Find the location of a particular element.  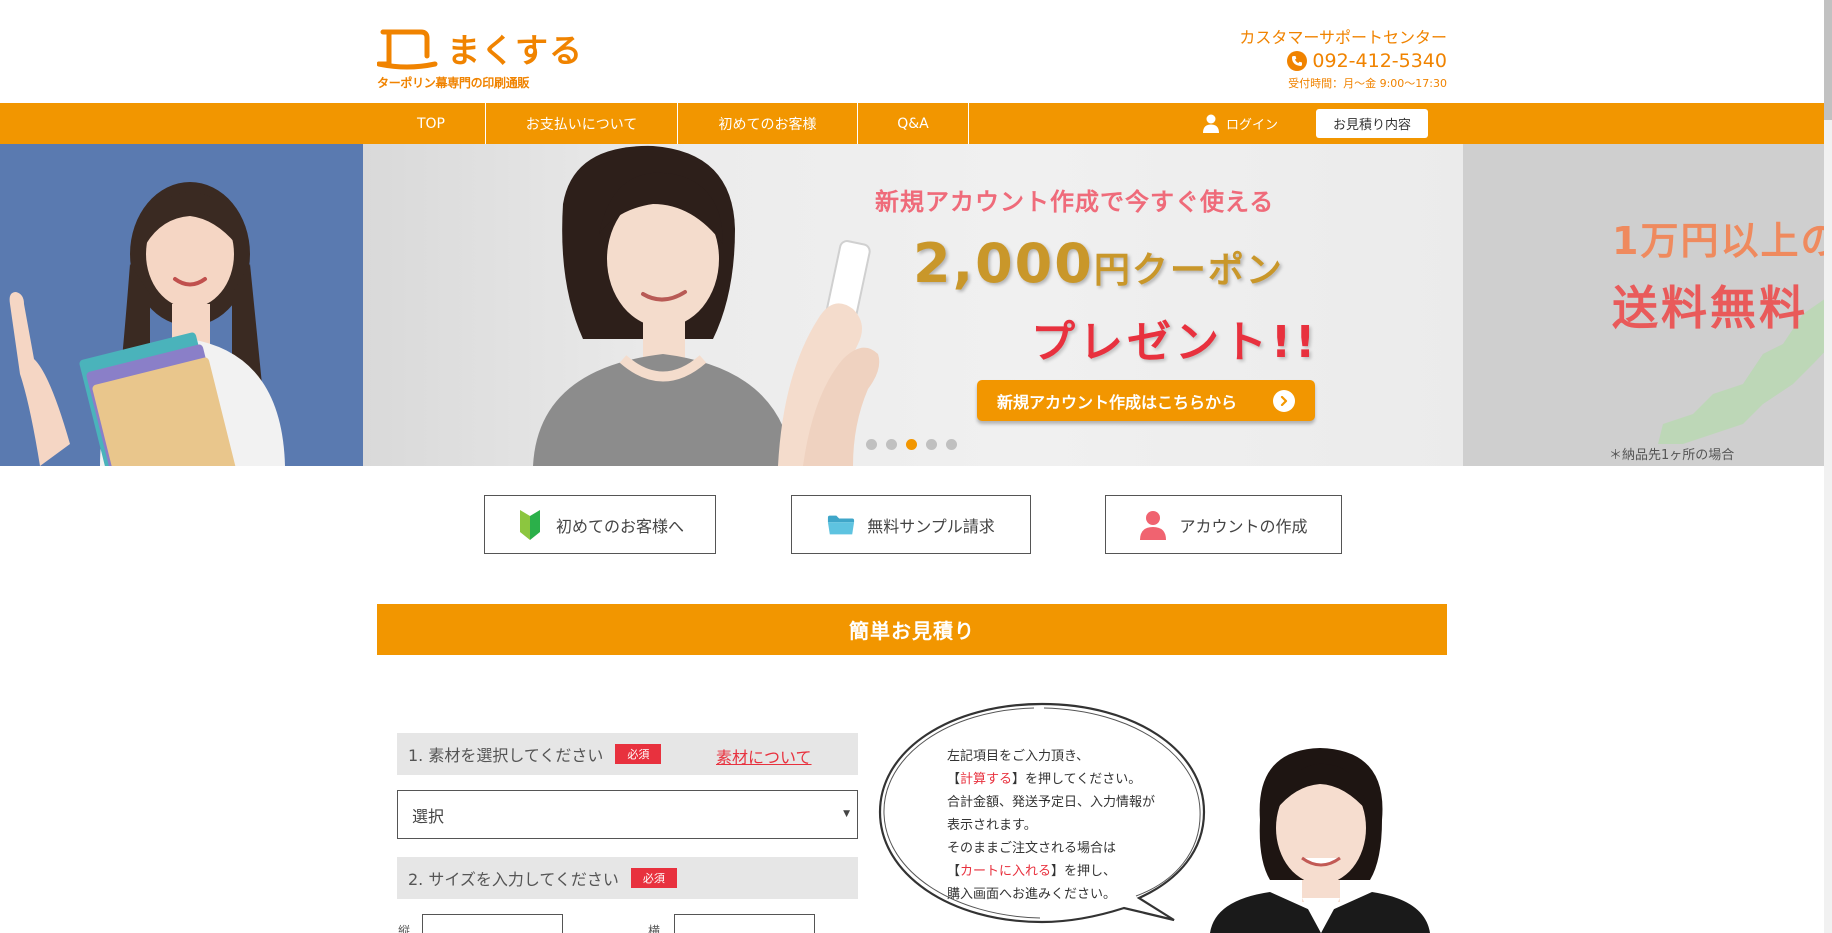

bubble-line-7: 購入画面へお進みください。 is located at coordinates (1032, 894).